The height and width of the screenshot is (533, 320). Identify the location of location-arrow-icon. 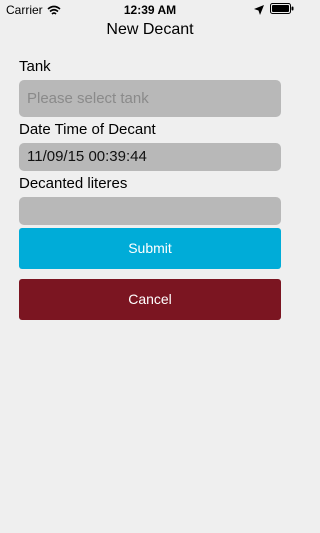
(259, 9).